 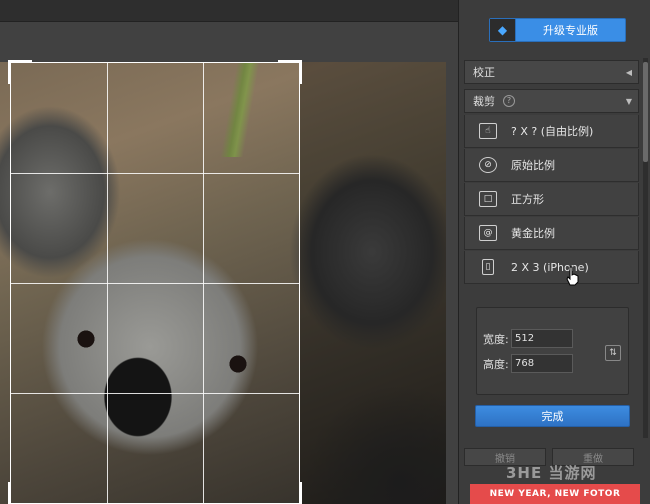 I want to click on hand-icon: ☝, so click(x=488, y=131).